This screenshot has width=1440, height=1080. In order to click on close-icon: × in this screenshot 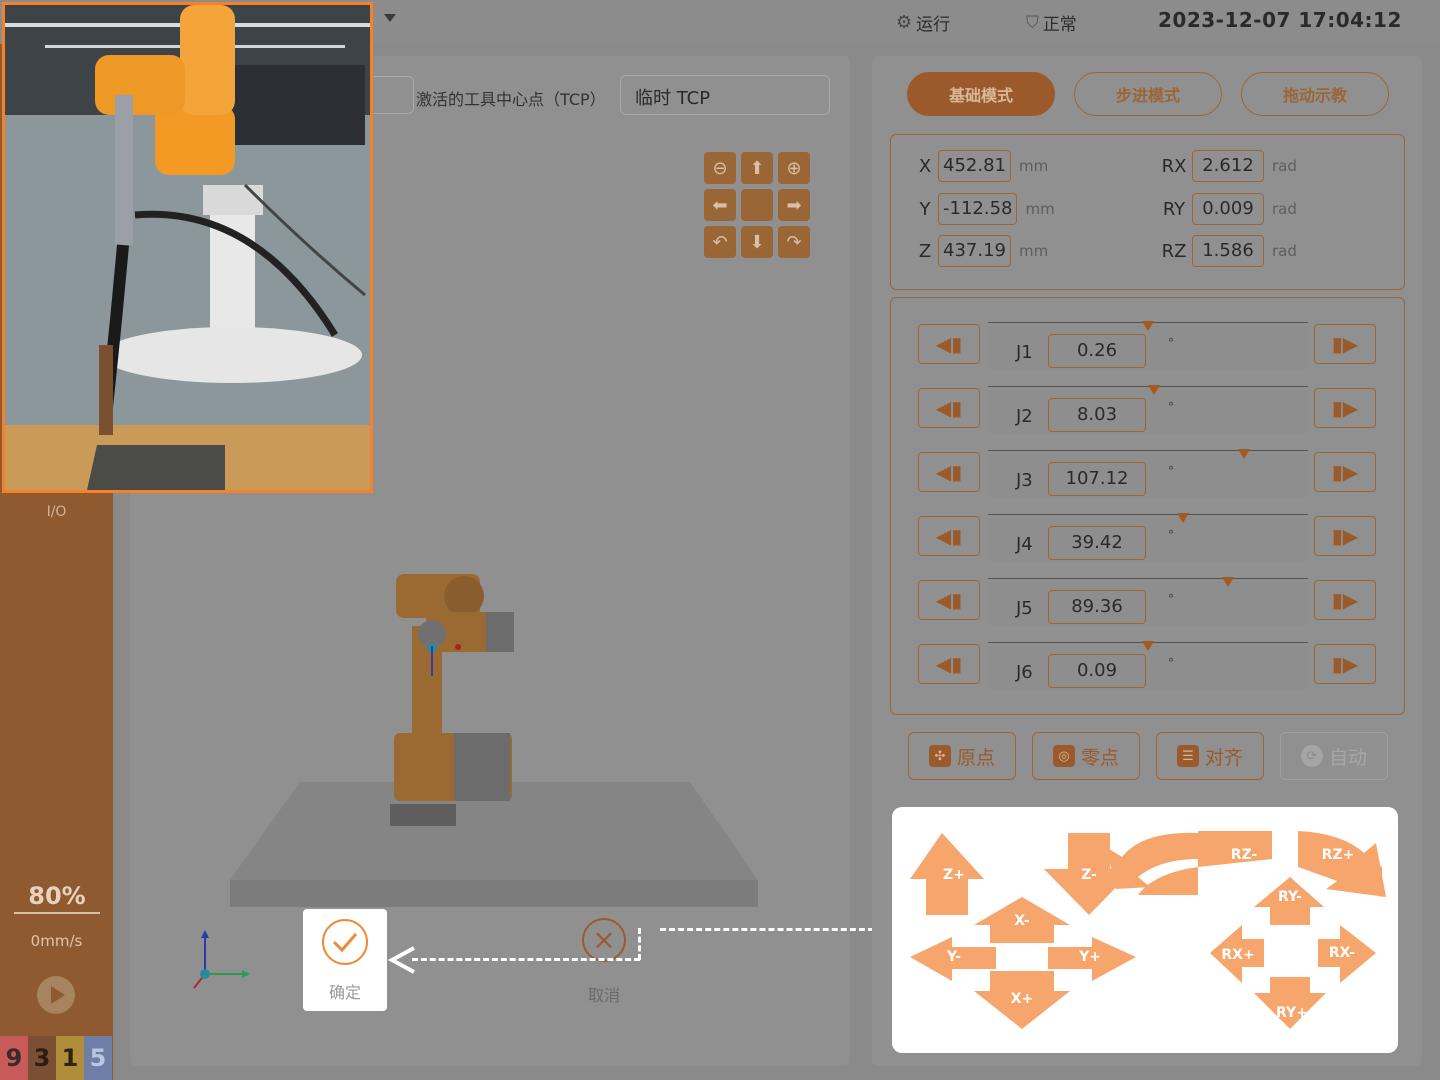, I will do `click(604, 940)`.